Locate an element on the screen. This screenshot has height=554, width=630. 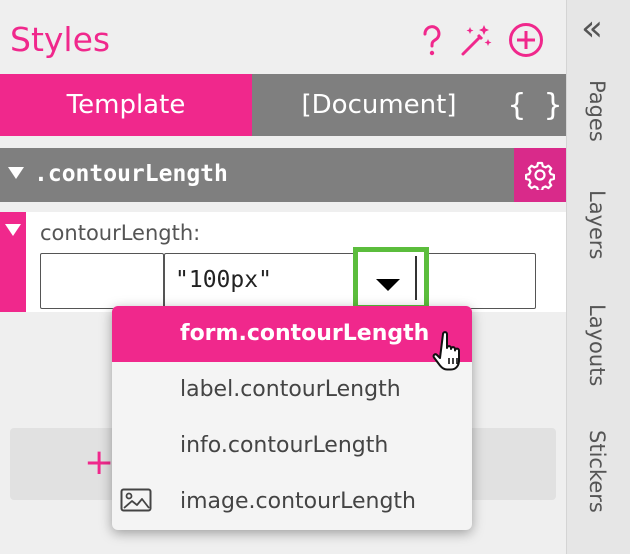
sidebar-item-layers: Layers is located at coordinates (597, 225).